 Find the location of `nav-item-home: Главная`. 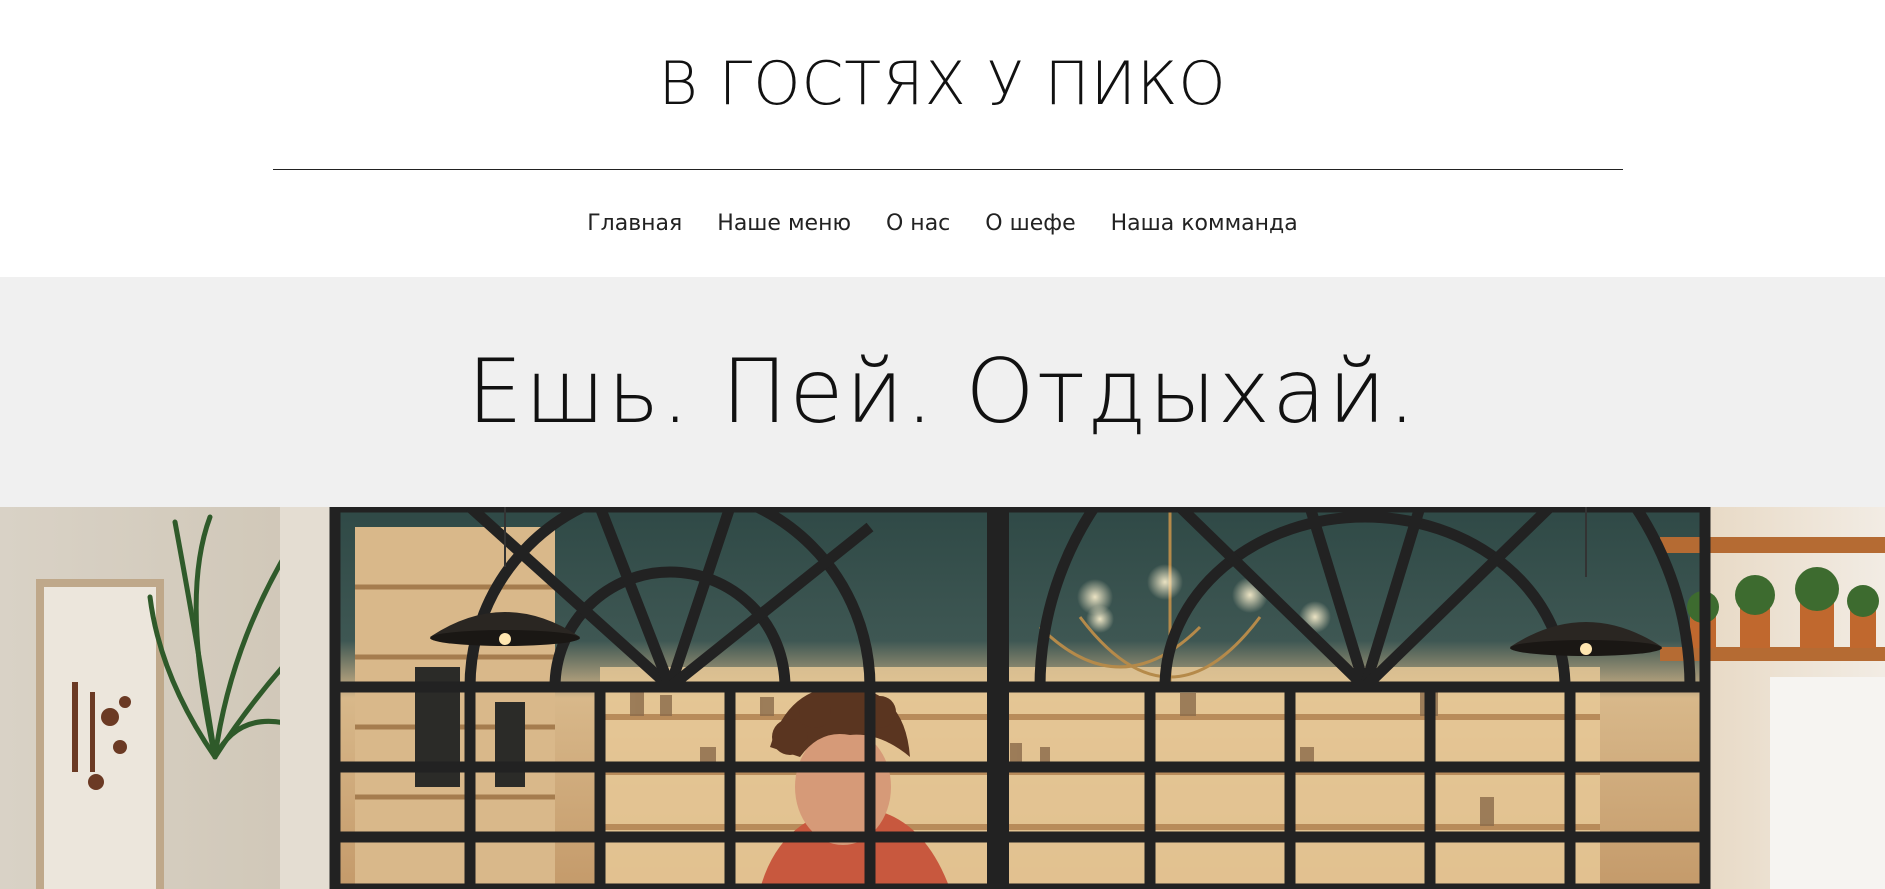

nav-item-home: Главная is located at coordinates (634, 224).